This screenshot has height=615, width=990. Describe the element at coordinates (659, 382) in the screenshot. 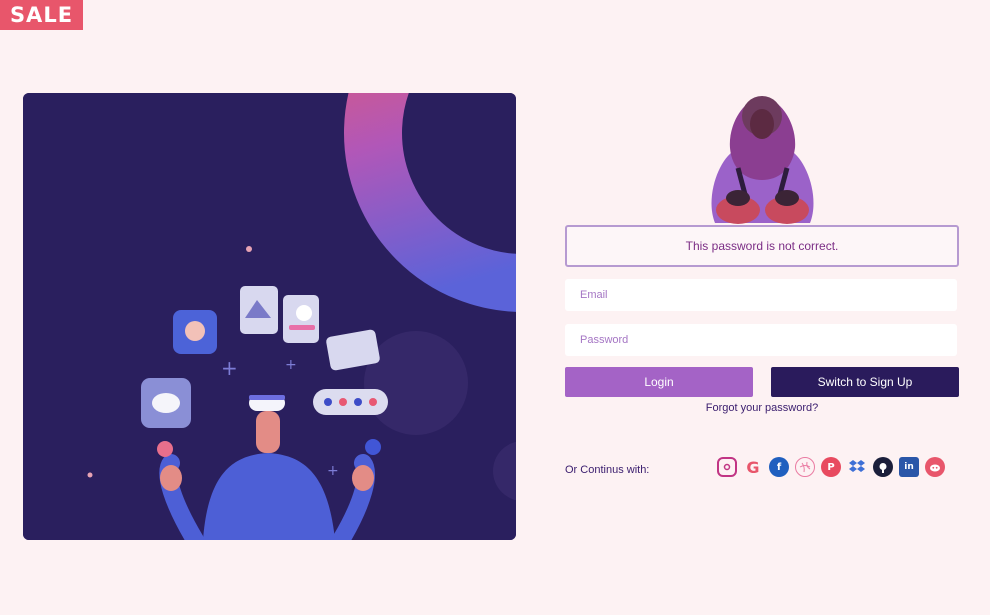

I see `login-button: Login` at that location.